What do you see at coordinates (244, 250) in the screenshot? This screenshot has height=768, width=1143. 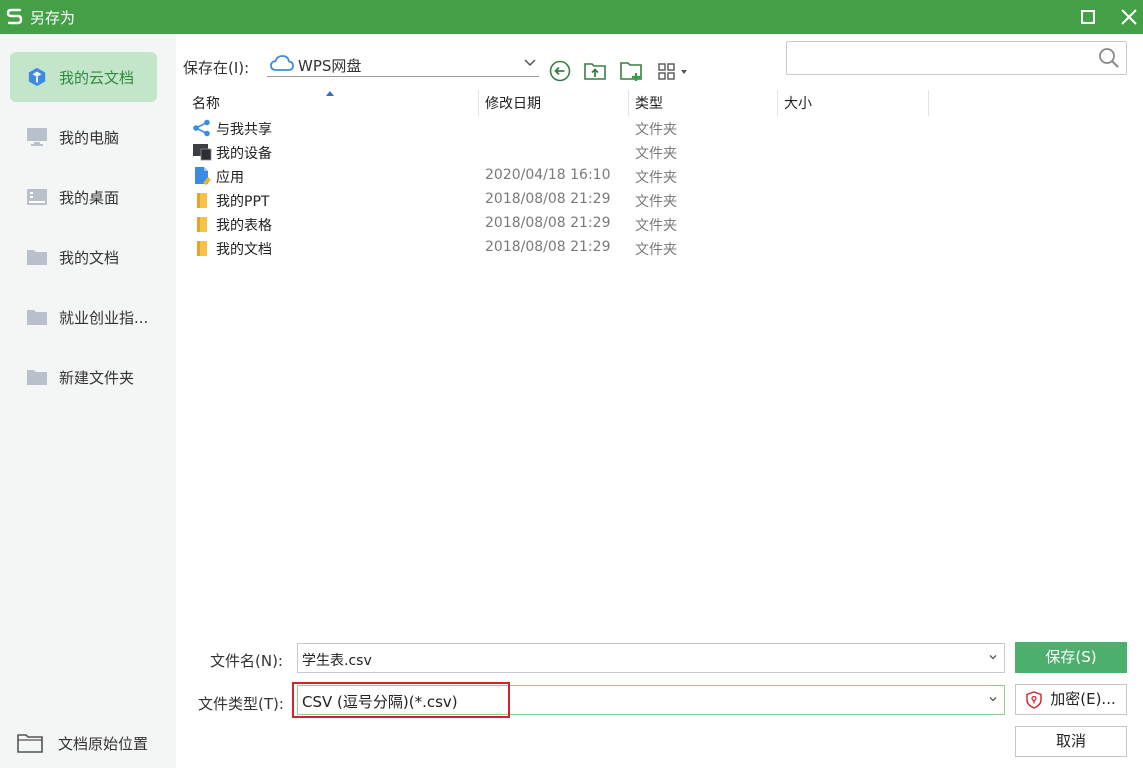 I see `file-name: 我的文档` at bounding box center [244, 250].